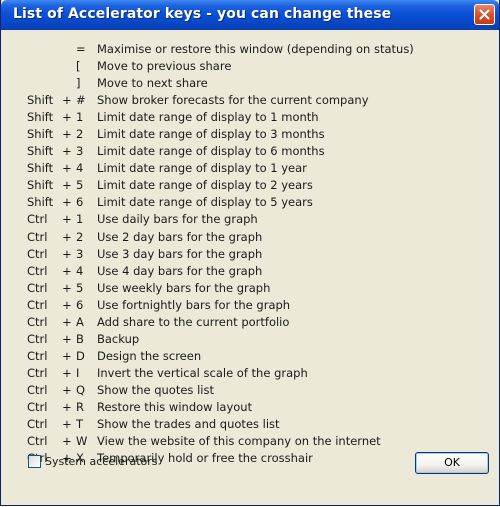  What do you see at coordinates (202, 168) in the screenshot?
I see `accelerator-description: Limit date range of display to 1 year` at bounding box center [202, 168].